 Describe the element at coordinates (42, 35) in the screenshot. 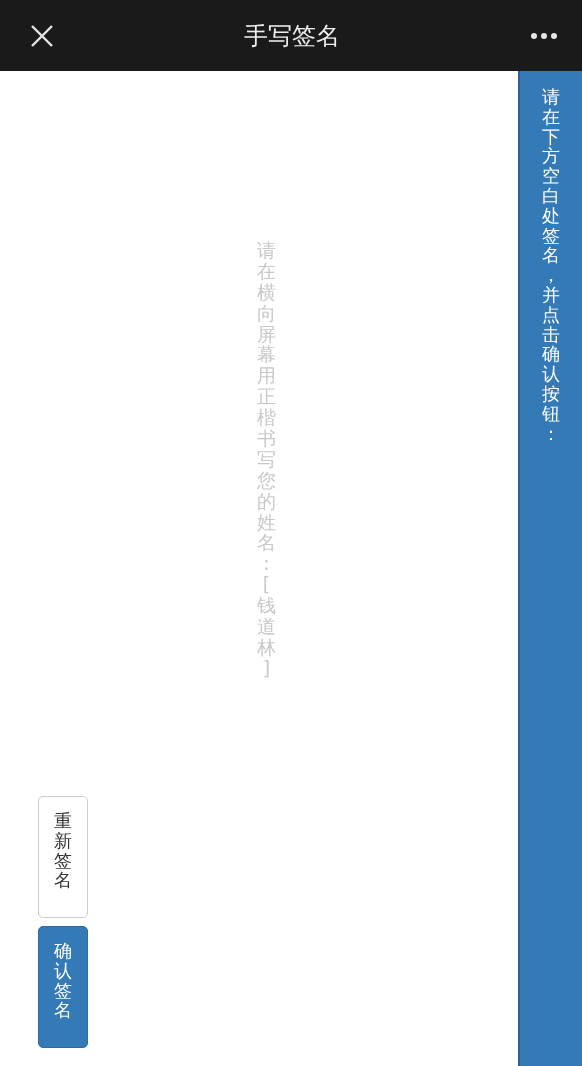

I see `close-icon` at that location.